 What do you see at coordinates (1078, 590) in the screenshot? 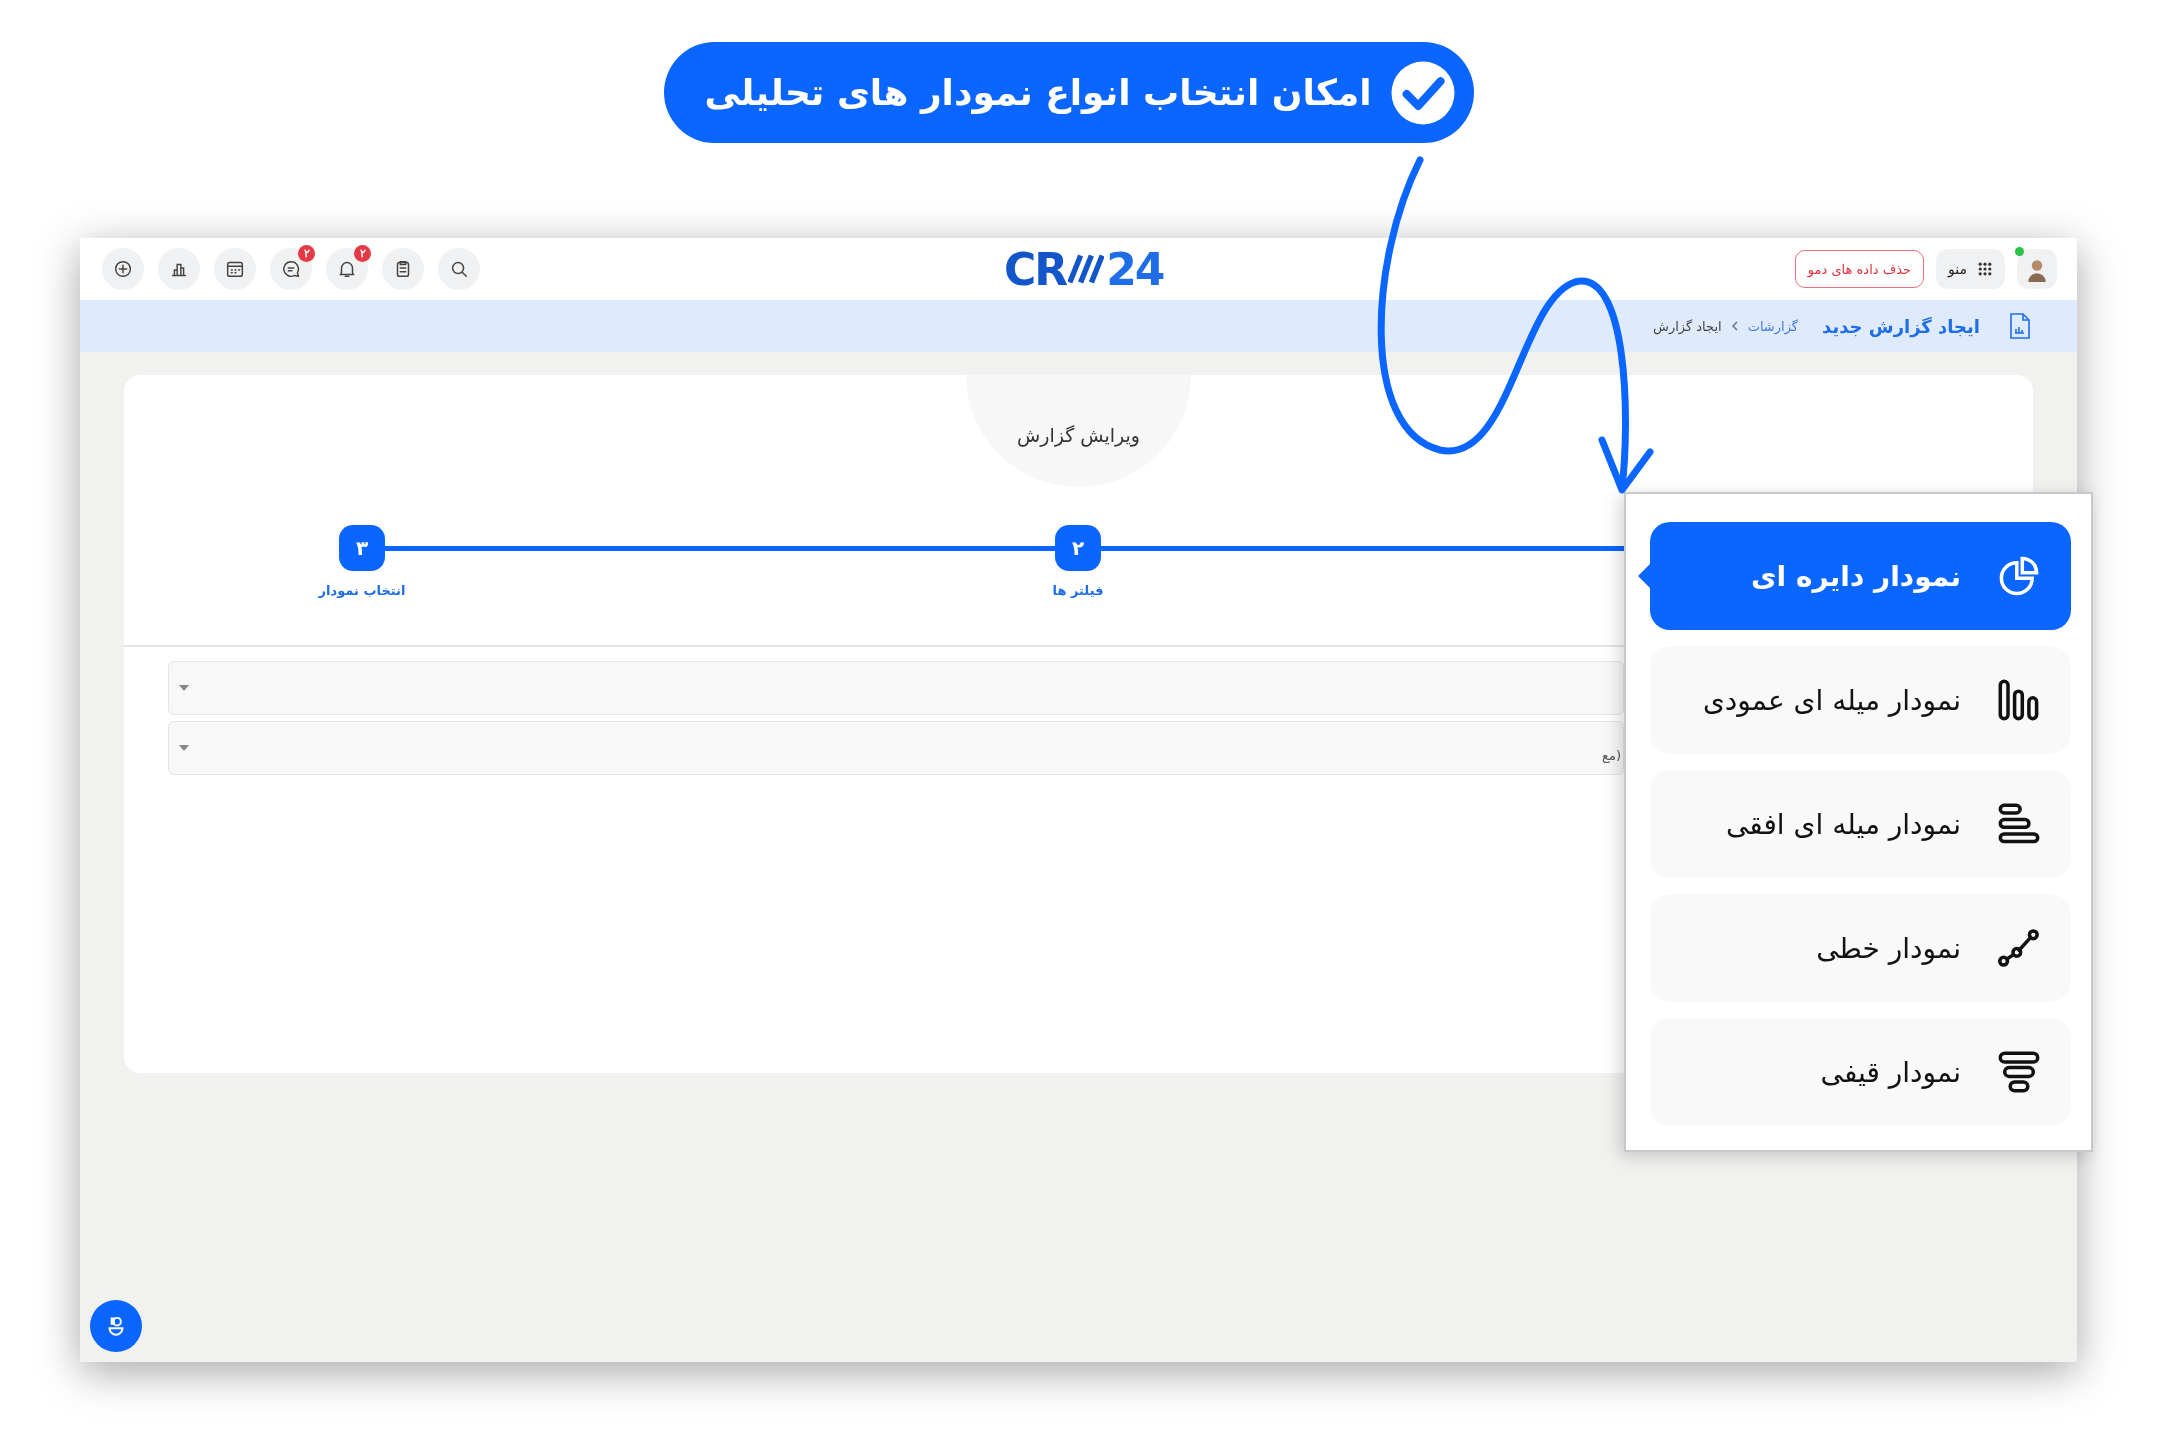
I see `step-label: فیلتر ها` at bounding box center [1078, 590].